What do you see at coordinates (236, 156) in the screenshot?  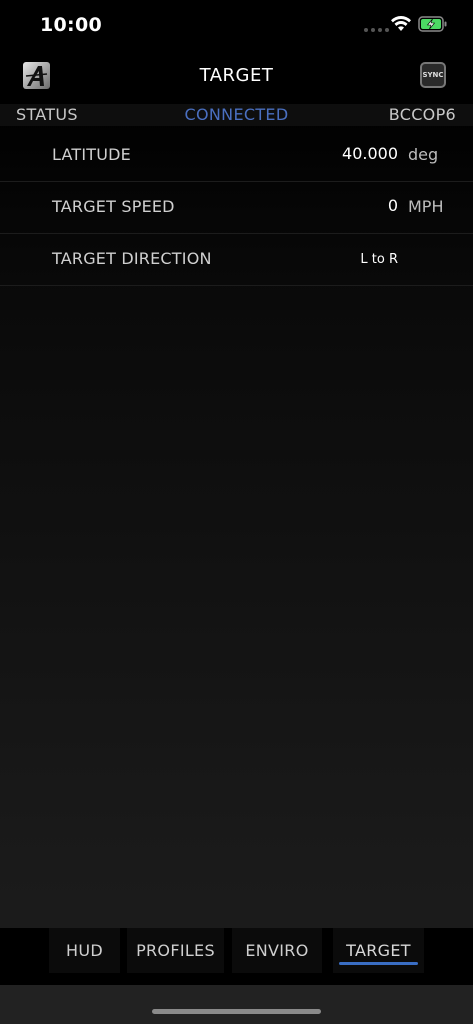 I see `setting-row-latitude: LATITUDE 40.000 deg` at bounding box center [236, 156].